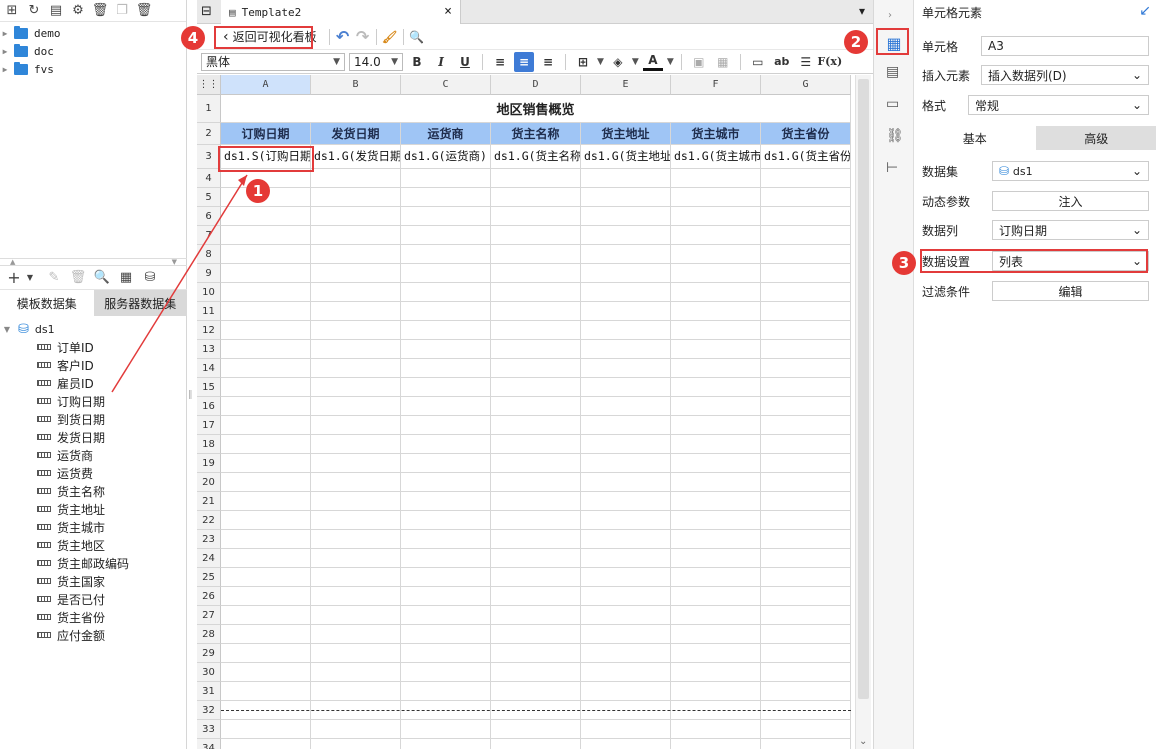  I want to click on header-cell: 货主省份, so click(806, 134).